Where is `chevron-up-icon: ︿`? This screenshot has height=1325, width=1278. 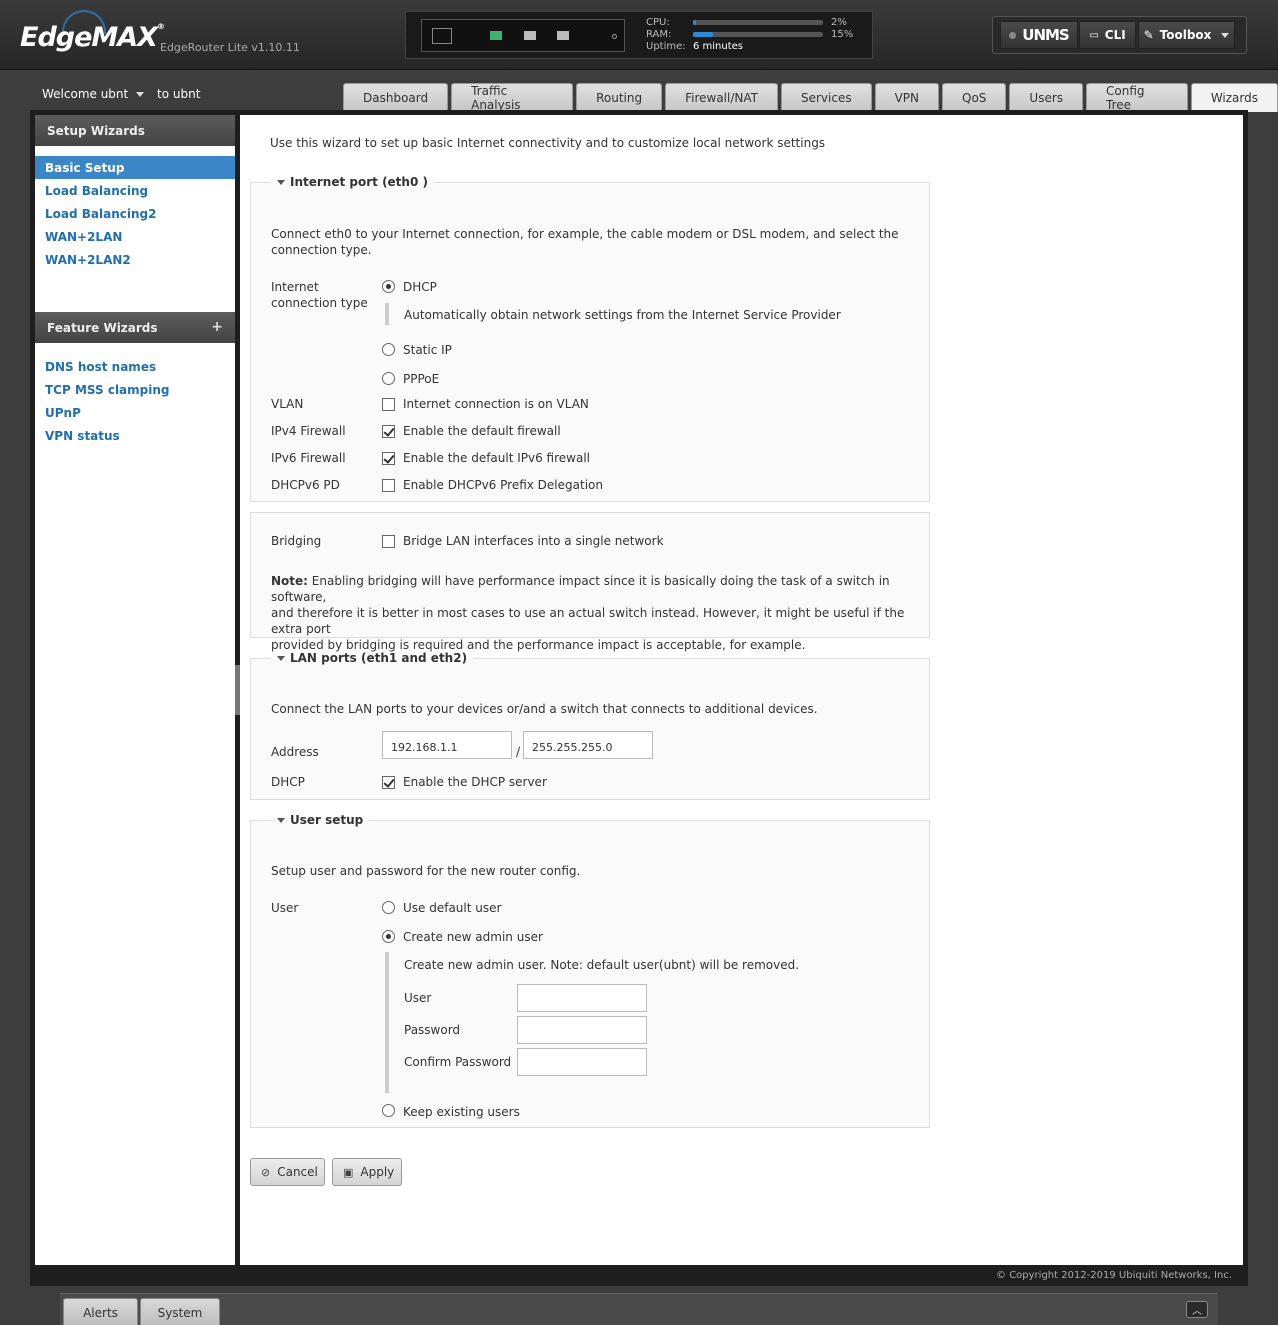
chevron-up-icon: ︿ is located at coordinates (1197, 1309).